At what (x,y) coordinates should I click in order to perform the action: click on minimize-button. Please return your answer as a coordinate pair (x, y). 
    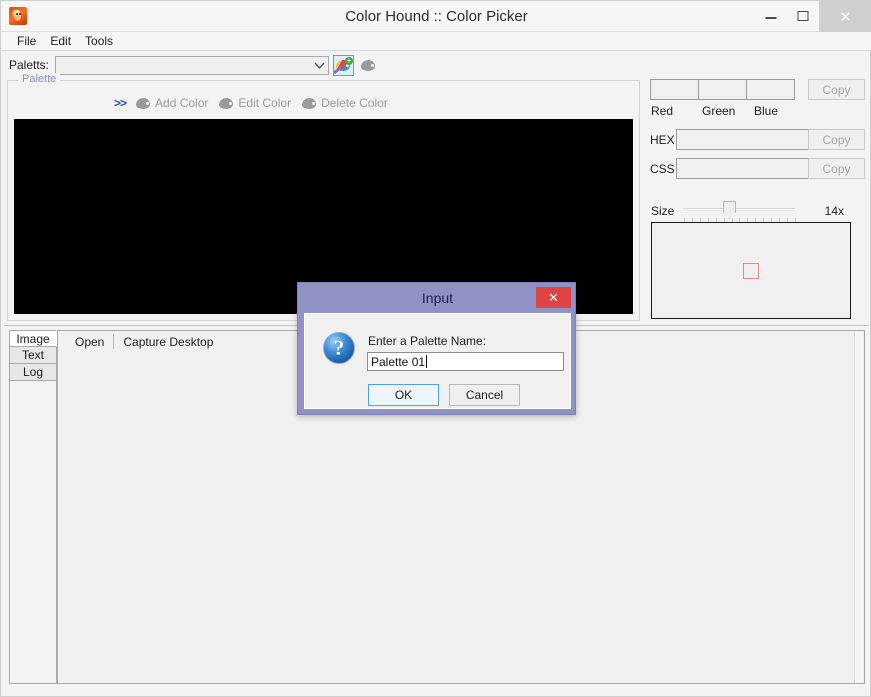
    Looking at the image, I should click on (771, 16).